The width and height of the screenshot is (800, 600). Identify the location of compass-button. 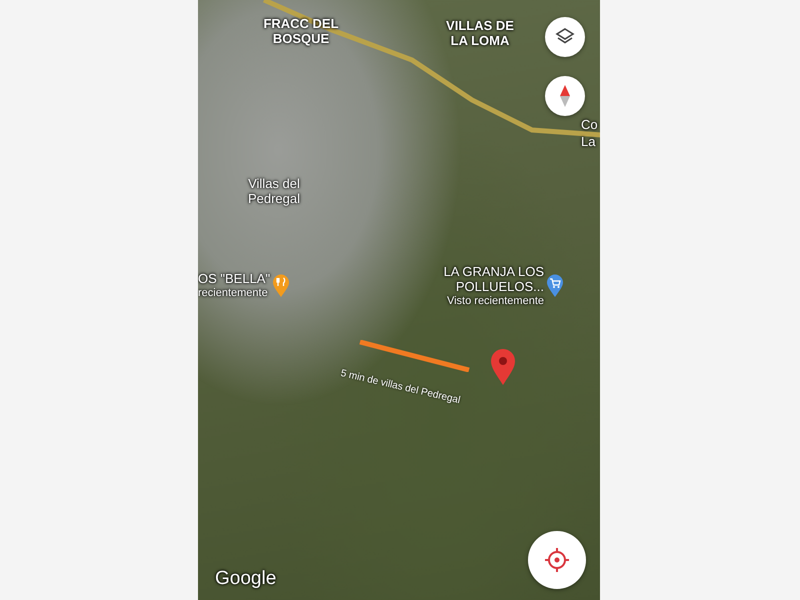
(565, 96).